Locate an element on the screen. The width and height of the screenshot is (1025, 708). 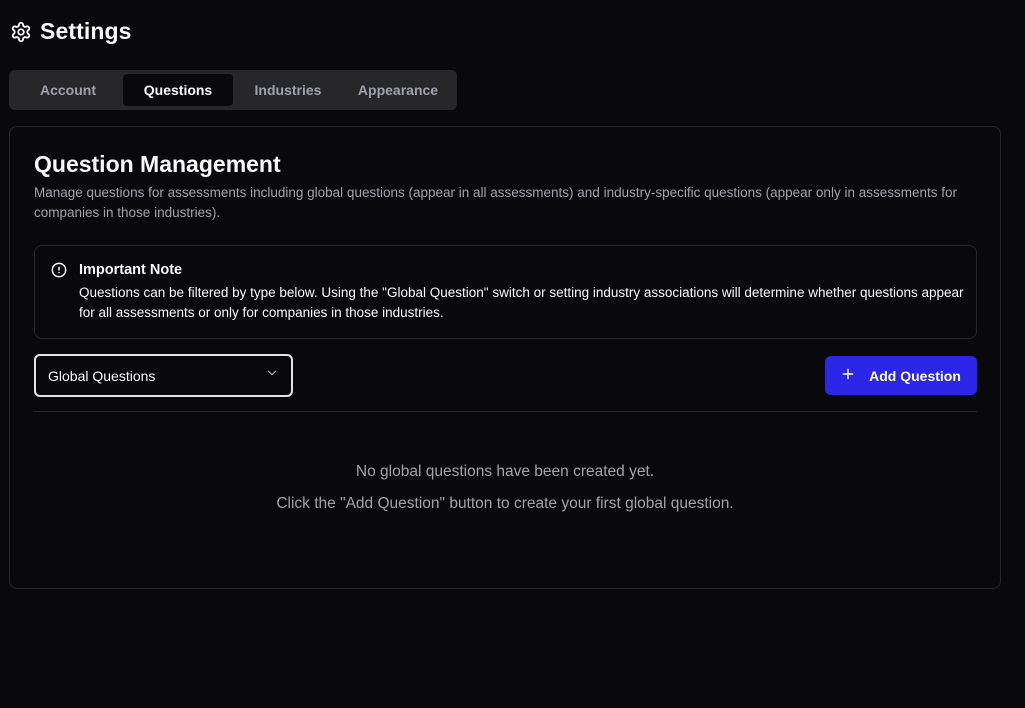
tab-industries: Industries is located at coordinates (288, 90).